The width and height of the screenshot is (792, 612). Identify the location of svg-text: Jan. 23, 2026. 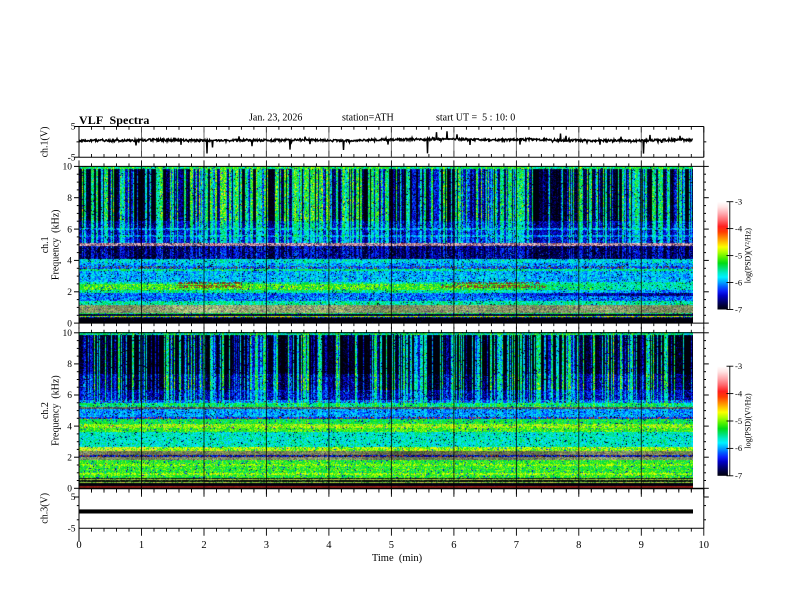
(275, 118).